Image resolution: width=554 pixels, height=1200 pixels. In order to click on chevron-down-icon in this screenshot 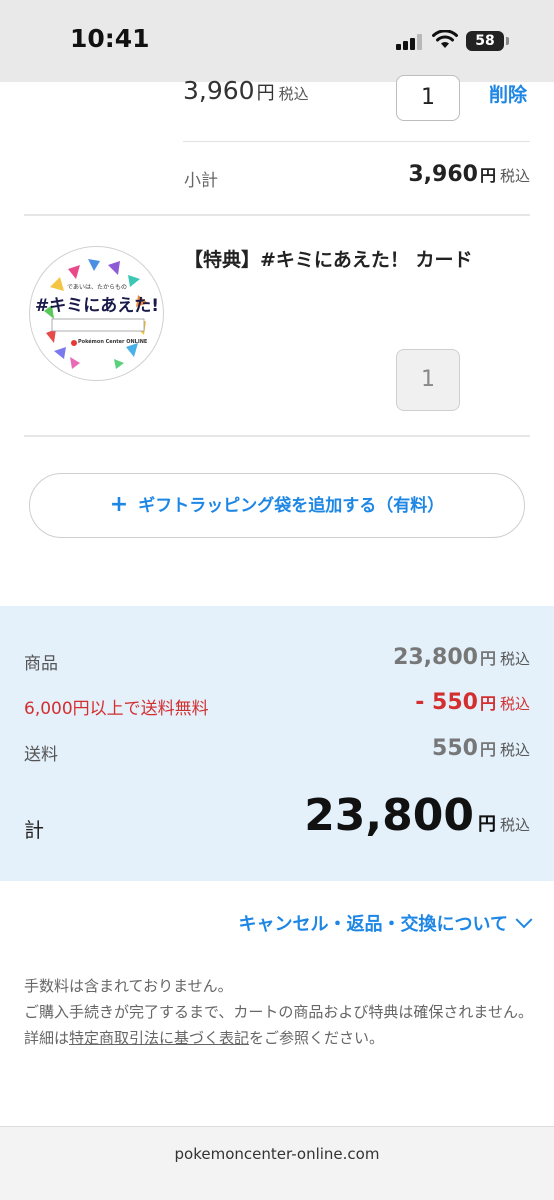, I will do `click(524, 920)`.